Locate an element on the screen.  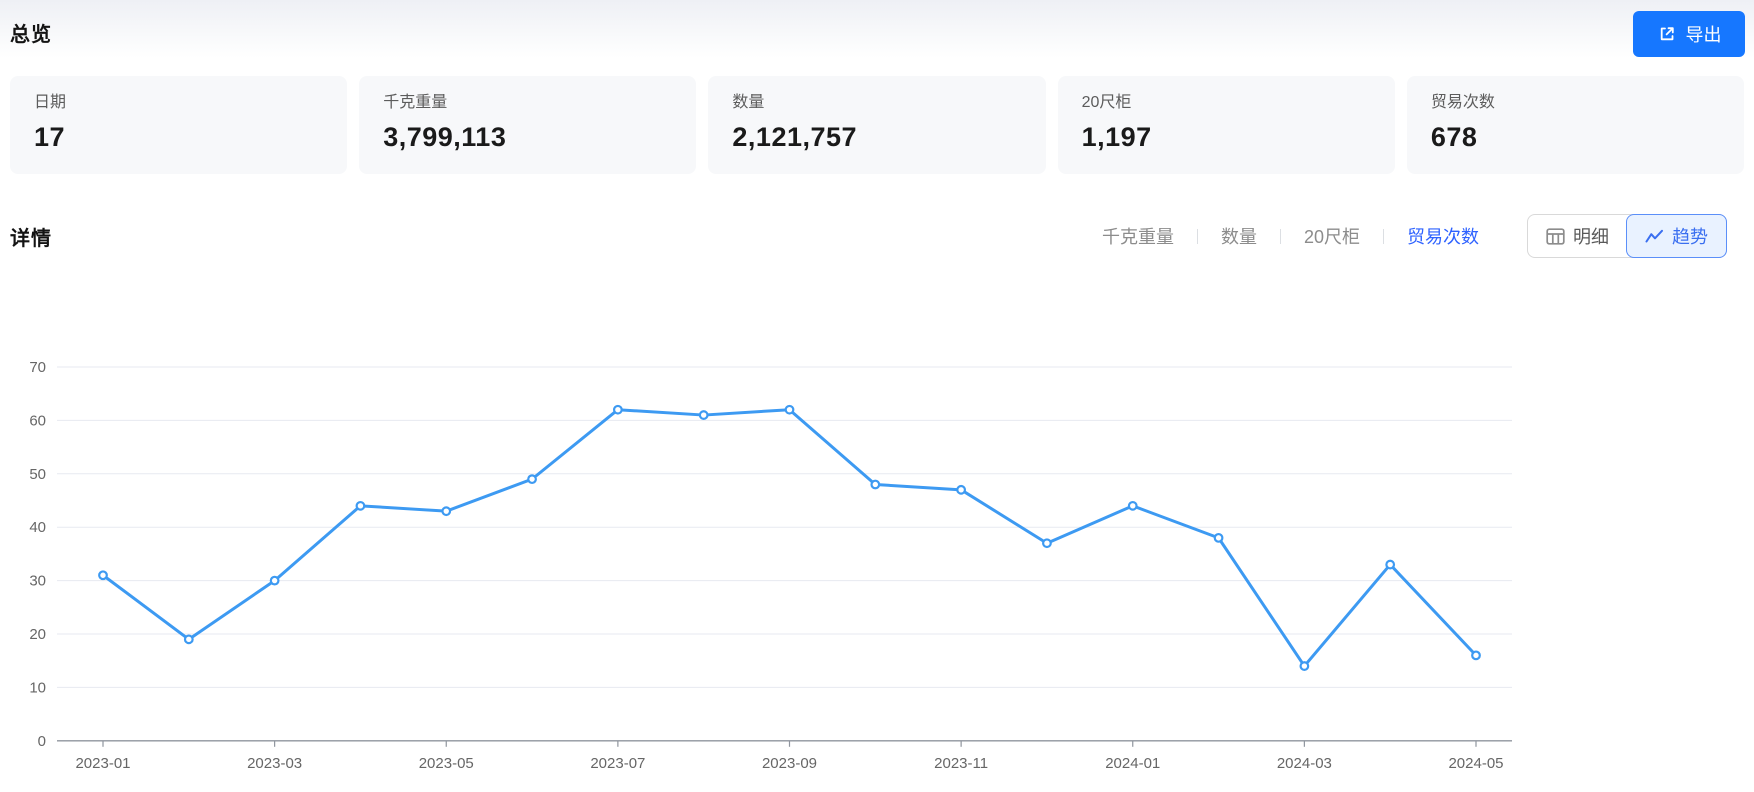
svg-text: 20 is located at coordinates (37, 634).